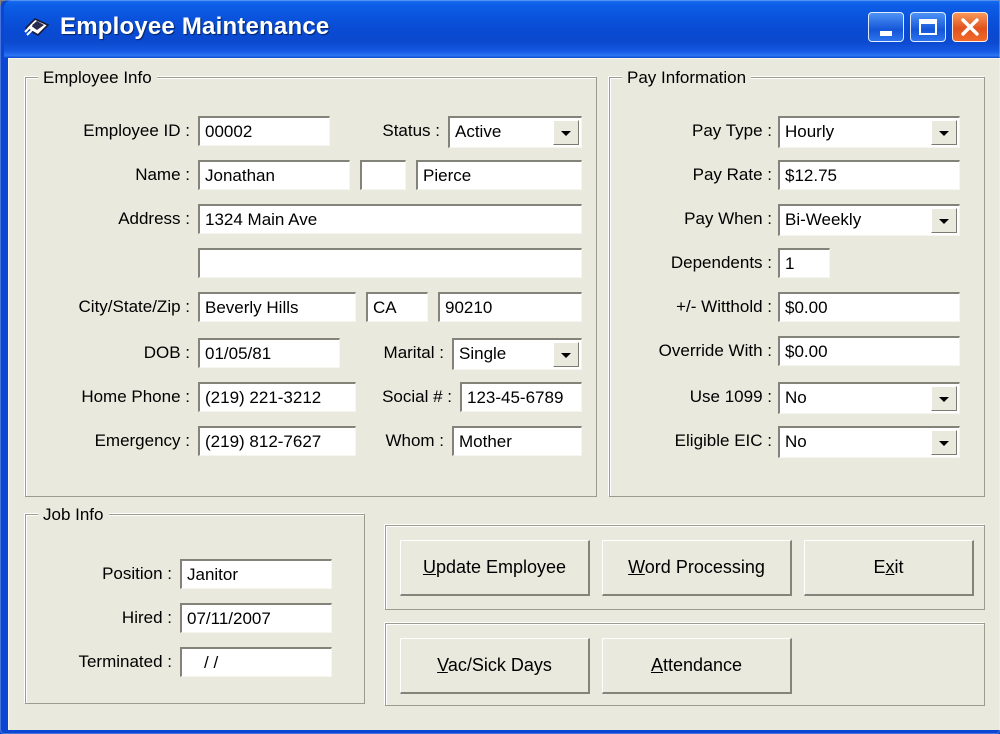  Describe the element at coordinates (135, 396) in the screenshot. I see `label-home-phone: Home Phone :` at that location.